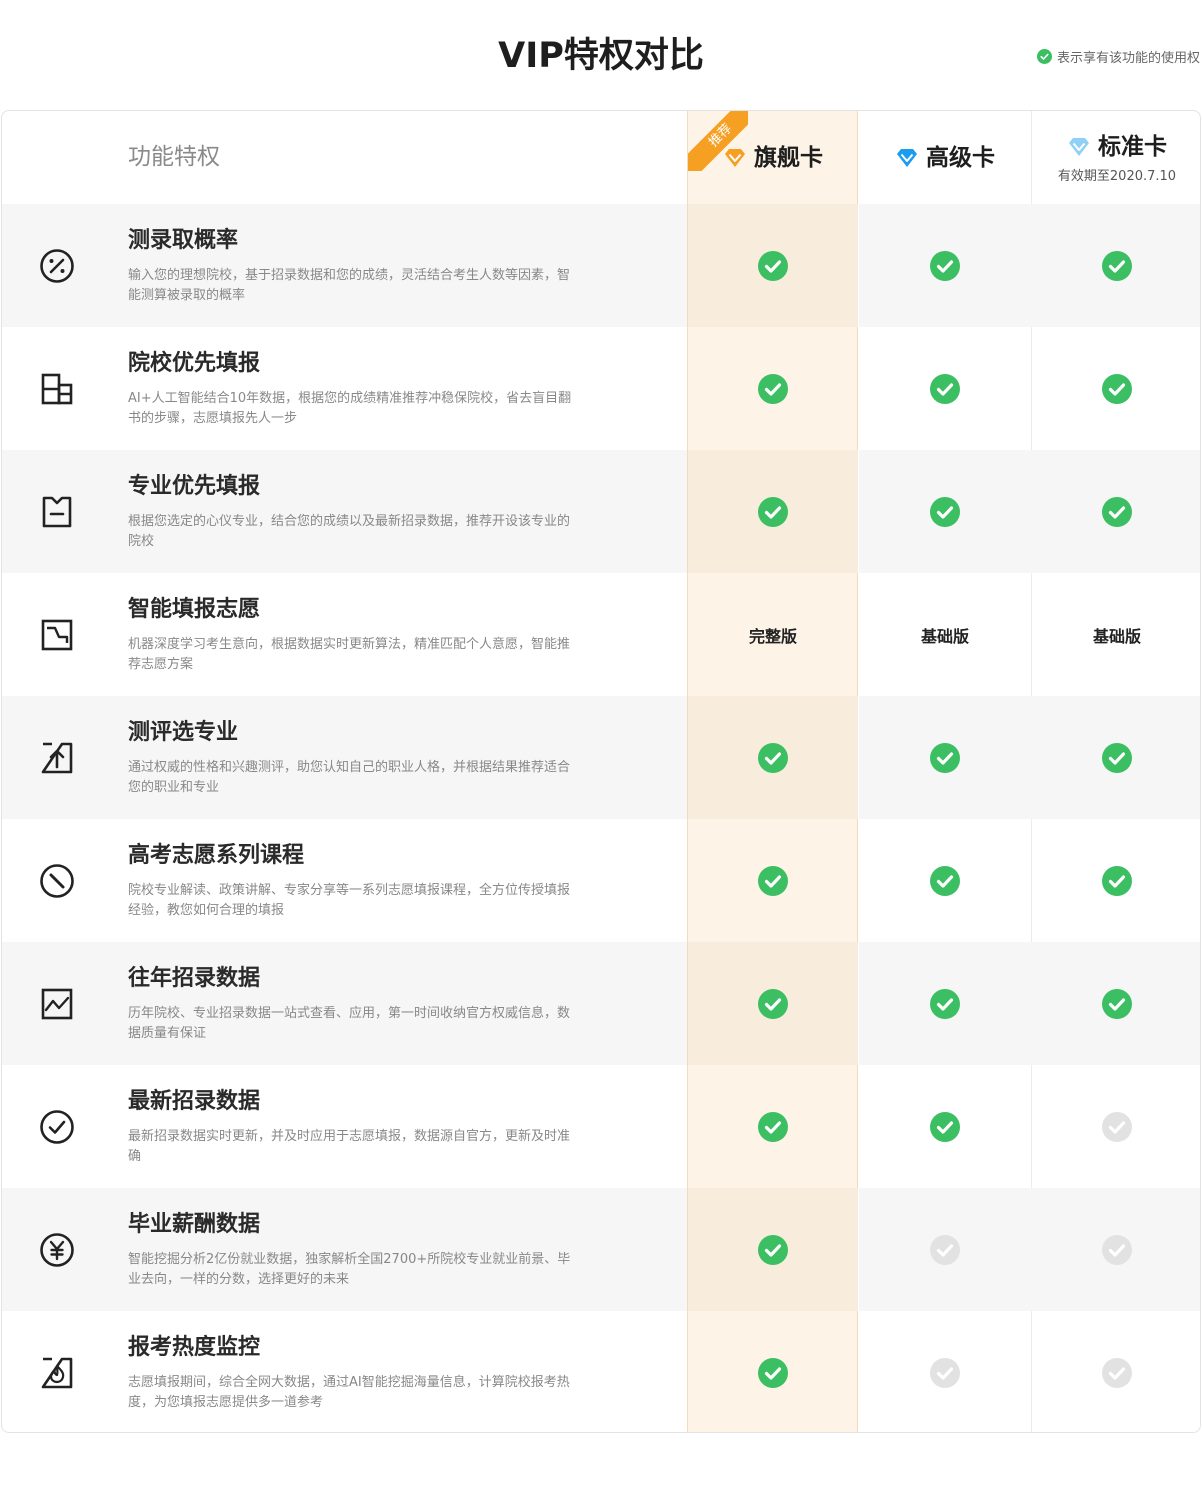 The height and width of the screenshot is (1510, 1202). Describe the element at coordinates (57, 266) in the screenshot. I see `percent-icon` at that location.